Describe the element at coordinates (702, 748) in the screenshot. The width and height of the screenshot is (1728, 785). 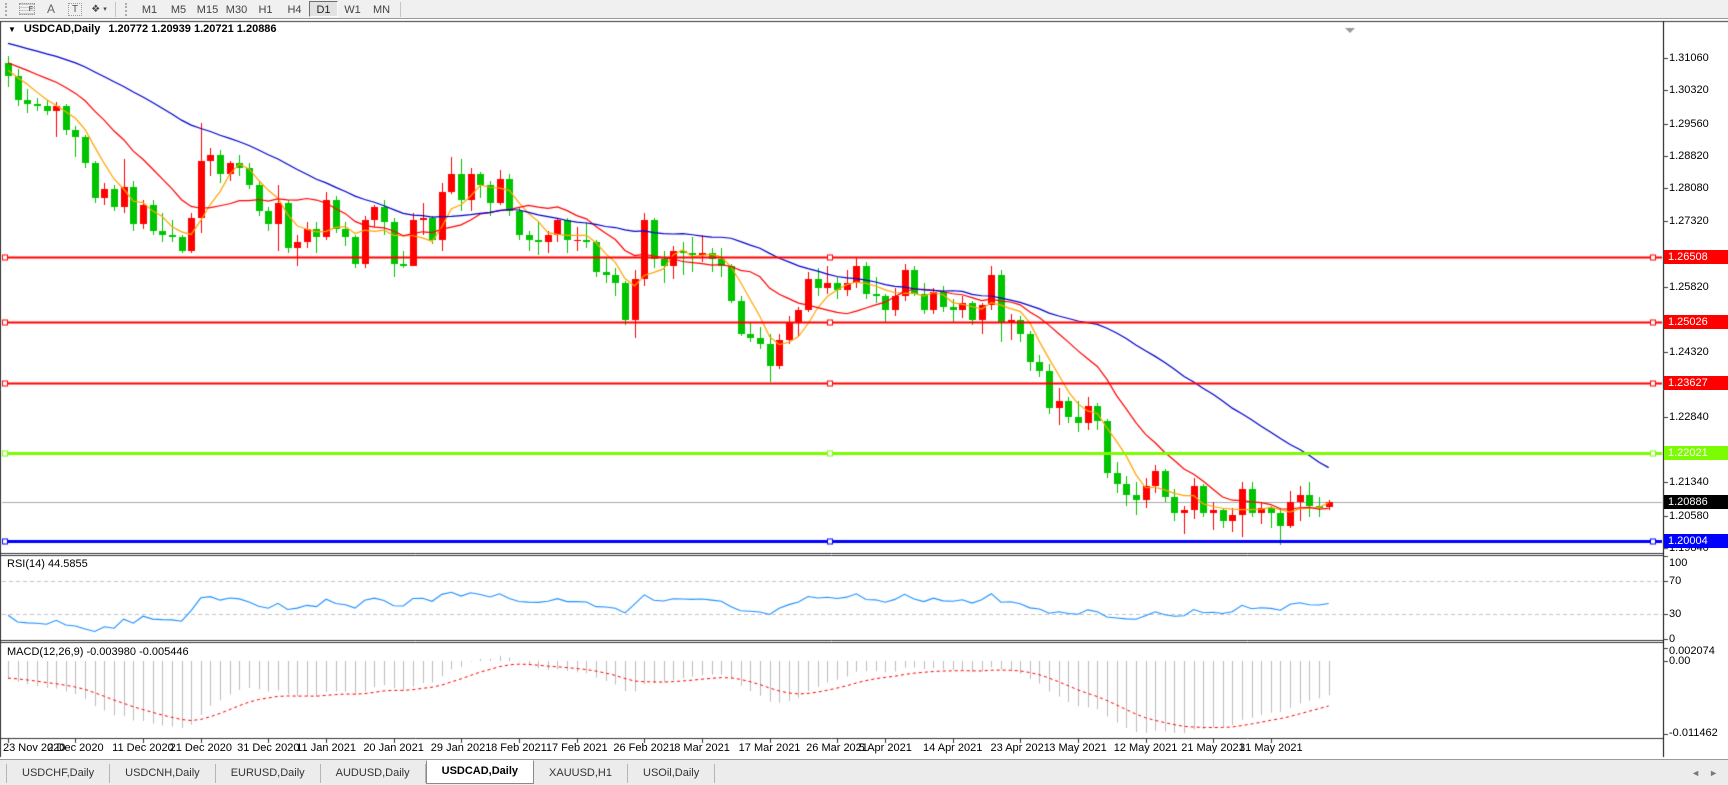
I see `date-axis-label: 8 Mar 2021` at that location.